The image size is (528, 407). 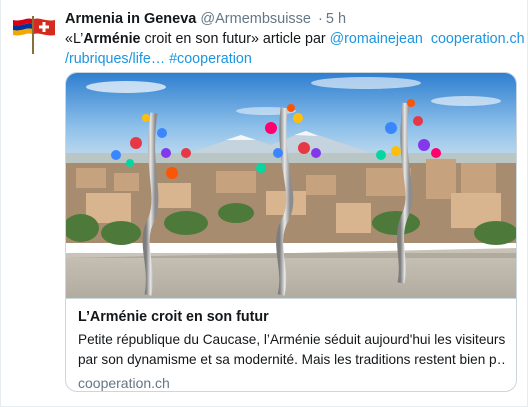 I want to click on text-after-bold: croit en son futur» article par, so click(x=235, y=39).